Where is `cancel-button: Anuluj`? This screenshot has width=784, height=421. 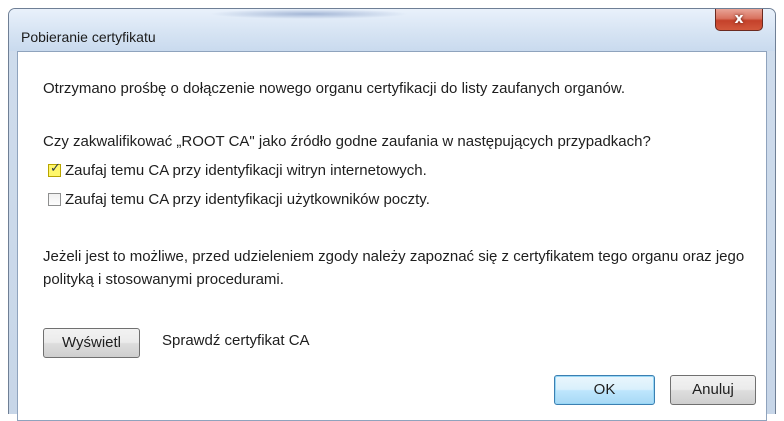
cancel-button: Anuluj is located at coordinates (713, 390).